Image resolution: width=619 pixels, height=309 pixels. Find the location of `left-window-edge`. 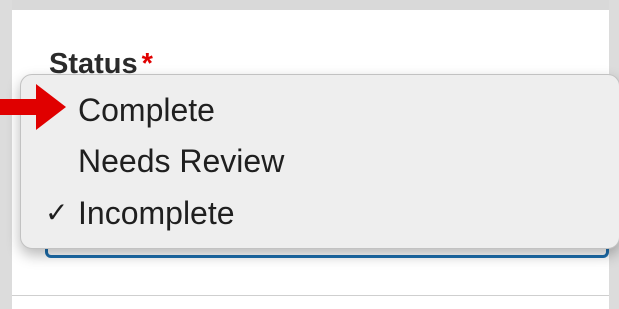

left-window-edge is located at coordinates (6, 154).